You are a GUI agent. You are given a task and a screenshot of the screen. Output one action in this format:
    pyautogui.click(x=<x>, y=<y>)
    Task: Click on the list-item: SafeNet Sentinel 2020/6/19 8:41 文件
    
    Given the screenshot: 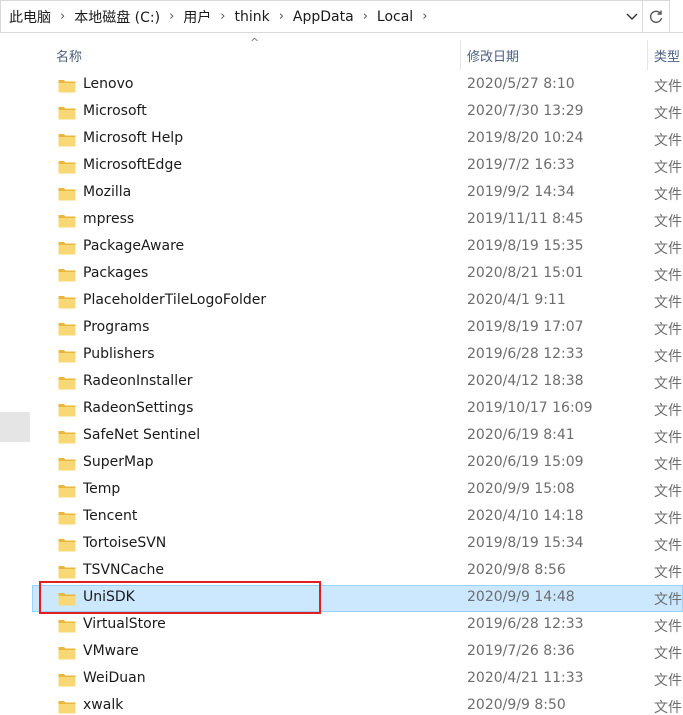 What is the action you would take?
    pyautogui.click(x=357, y=436)
    